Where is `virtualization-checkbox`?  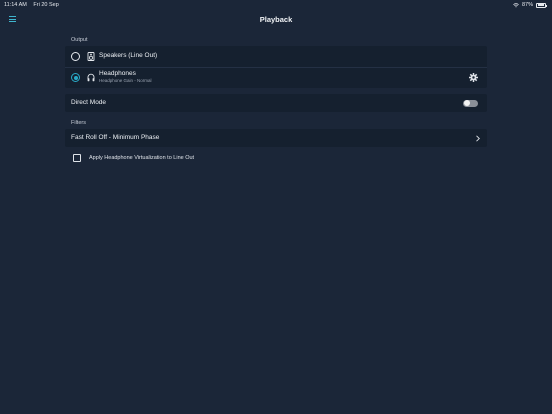 virtualization-checkbox is located at coordinates (77, 158).